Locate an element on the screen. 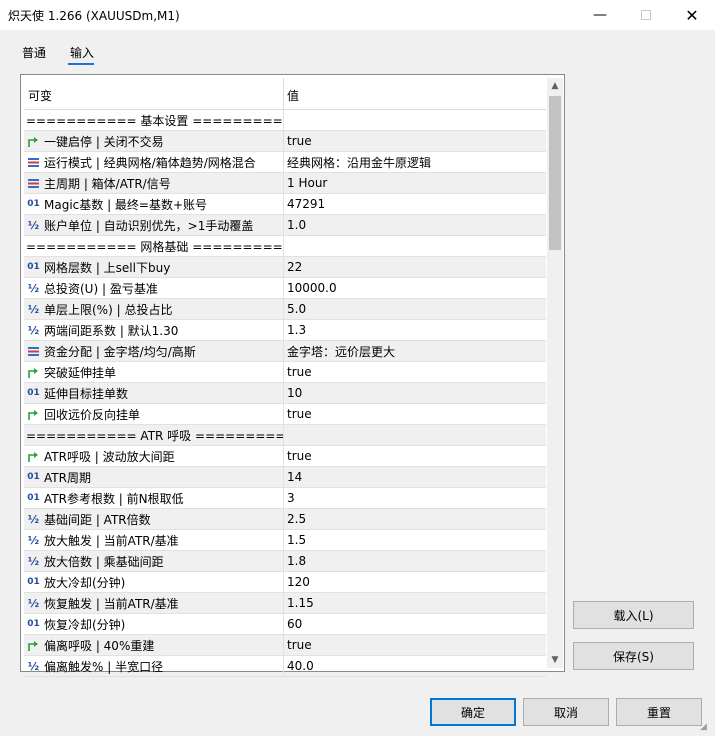  parameter-name-cell: ½ 两端间距系数 | 默认1.30 is located at coordinates (154, 330).